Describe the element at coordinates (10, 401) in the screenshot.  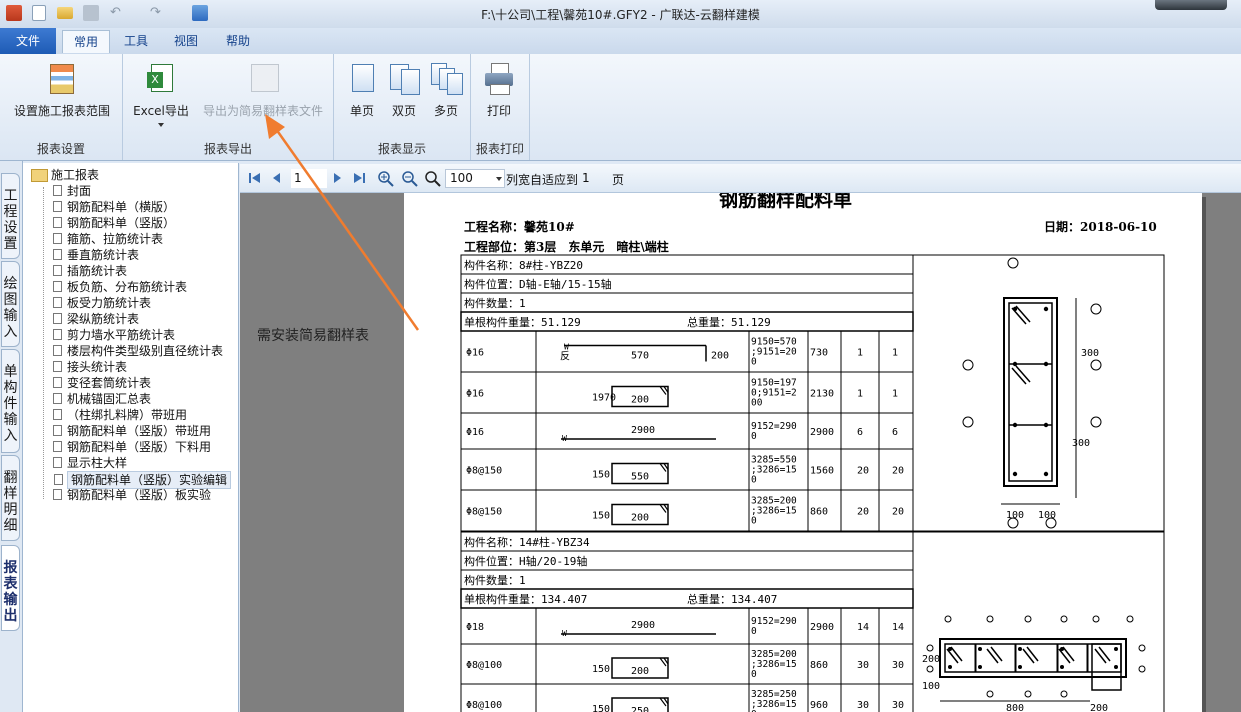
I see `side-tab-component-input: 单构件输入` at that location.